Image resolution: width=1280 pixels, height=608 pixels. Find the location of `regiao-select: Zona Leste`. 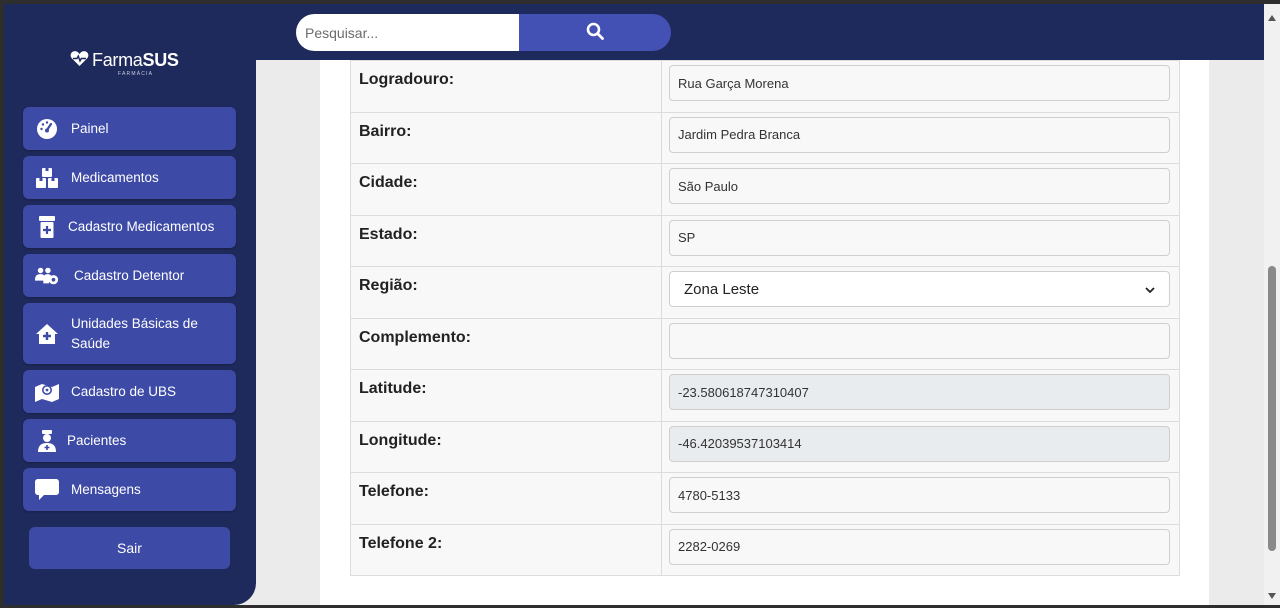

regiao-select: Zona Leste is located at coordinates (919, 289).